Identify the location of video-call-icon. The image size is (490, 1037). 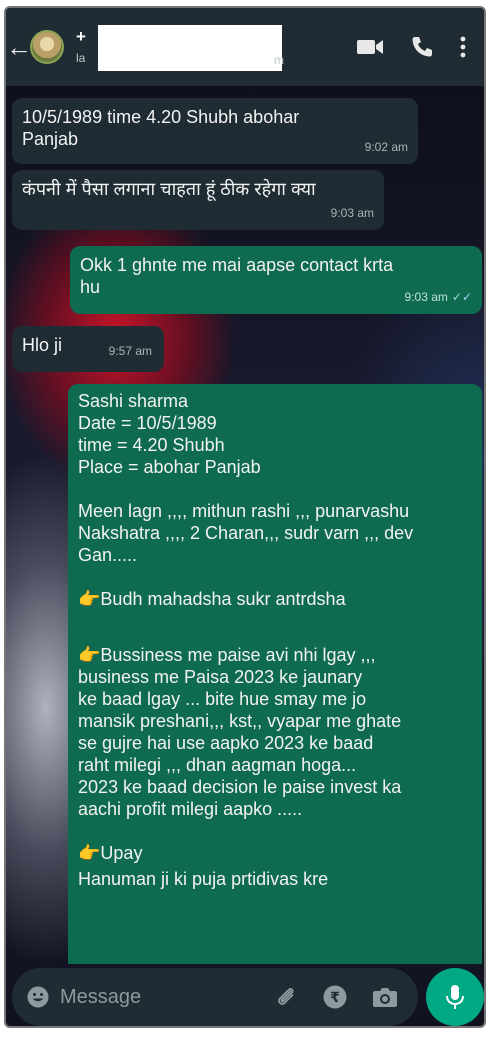
(370, 47).